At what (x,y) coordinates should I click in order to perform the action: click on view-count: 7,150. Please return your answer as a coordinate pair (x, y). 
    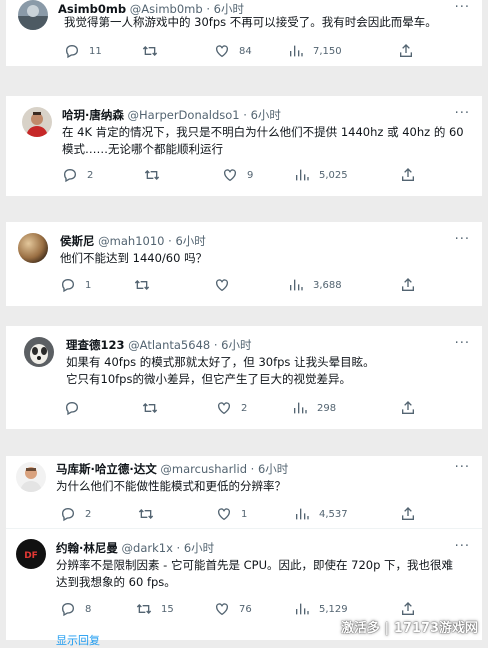
    Looking at the image, I should click on (327, 51).